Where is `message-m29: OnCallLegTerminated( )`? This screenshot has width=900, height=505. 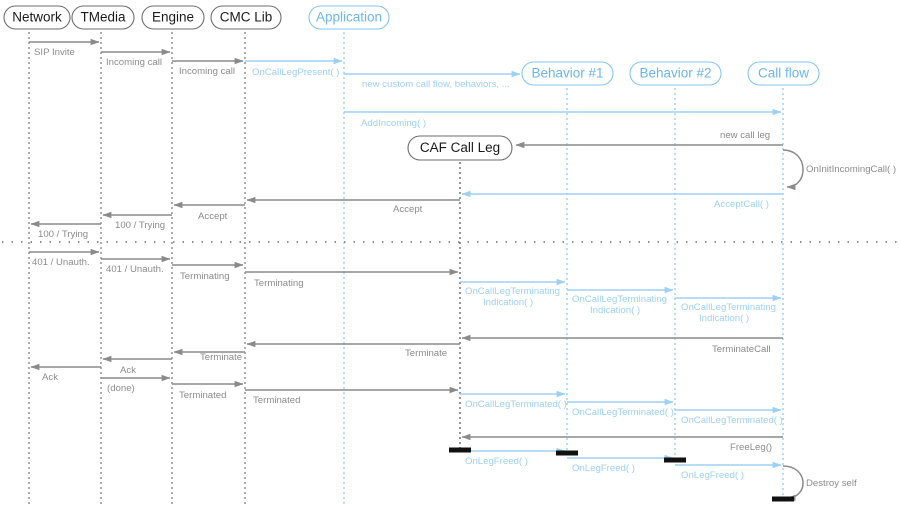 message-m29: OnCallLegTerminated( ) is located at coordinates (513, 400).